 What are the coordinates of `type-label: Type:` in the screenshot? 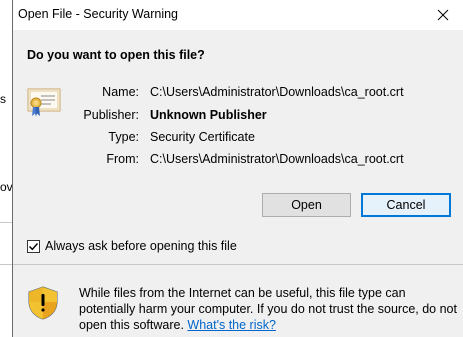 It's located at (123, 137).